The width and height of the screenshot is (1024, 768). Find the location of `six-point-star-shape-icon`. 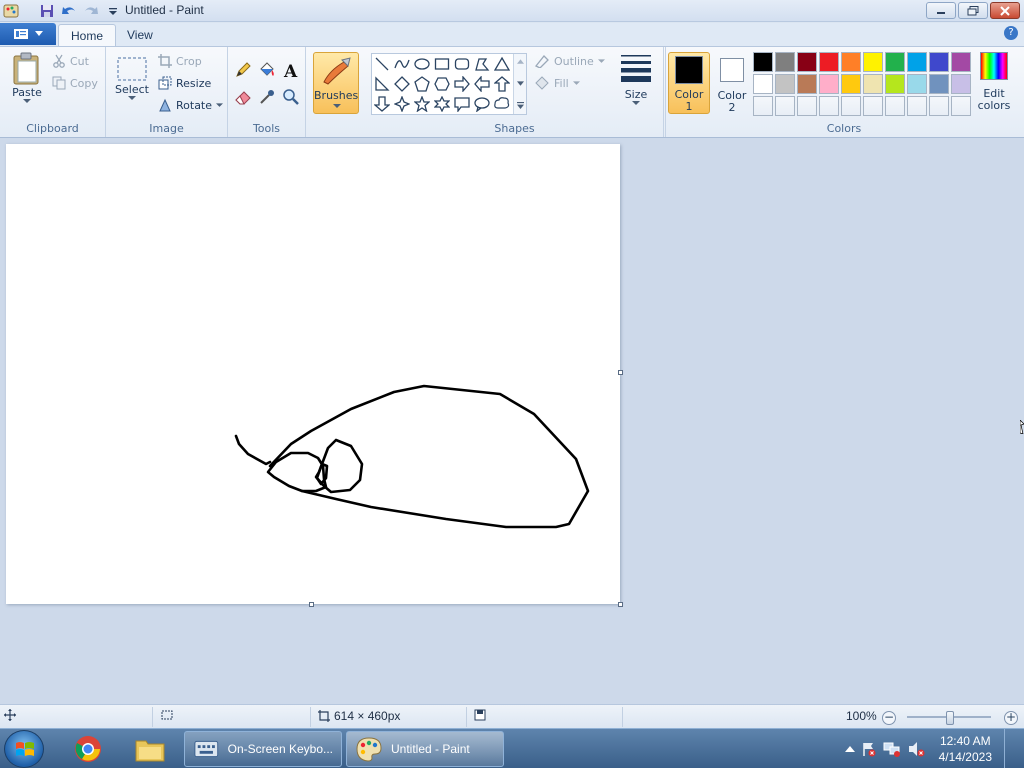

six-point-star-shape-icon is located at coordinates (442, 104).